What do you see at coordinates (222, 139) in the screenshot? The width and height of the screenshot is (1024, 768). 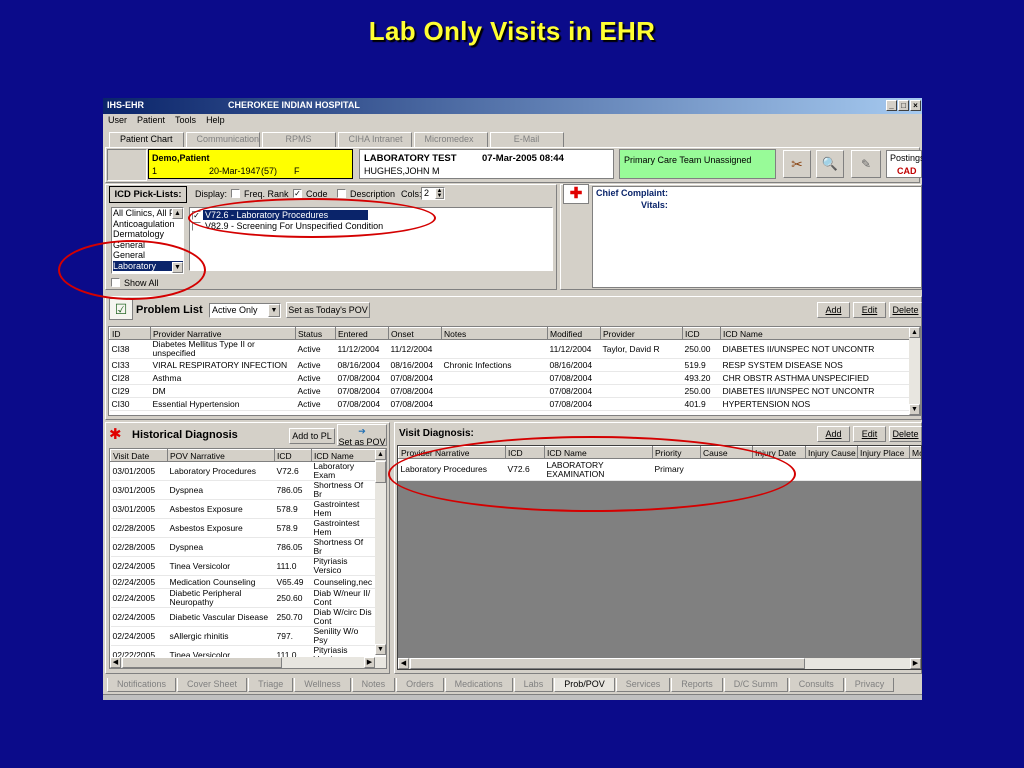 I see `tab-communication: Communication` at bounding box center [222, 139].